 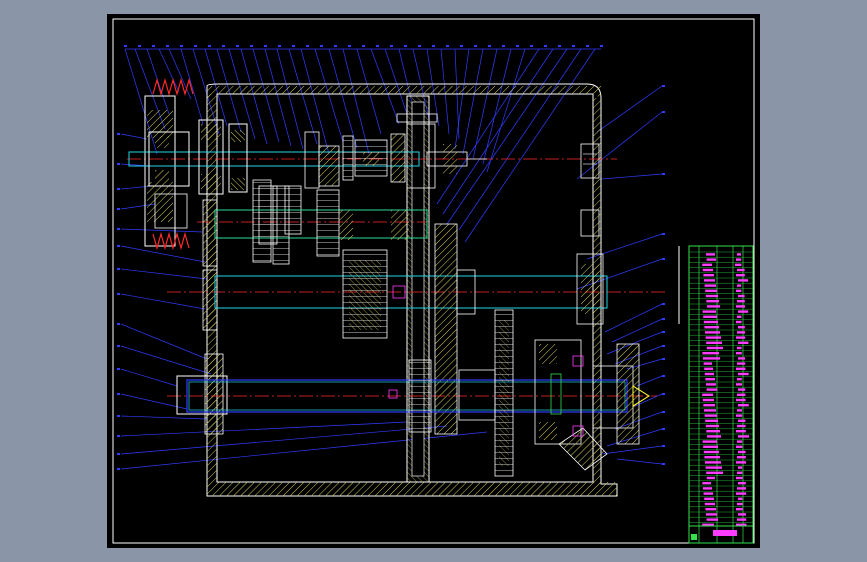 What do you see at coordinates (307, 179) in the screenshot?
I see `input-shaft` at bounding box center [307, 179].